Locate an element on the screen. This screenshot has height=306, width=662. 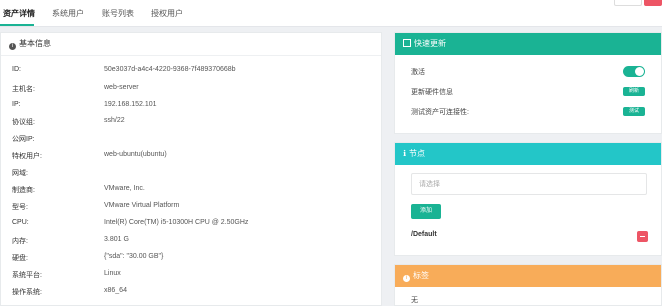
tab-asset-detail: 资产详情 is located at coordinates (19, 13).